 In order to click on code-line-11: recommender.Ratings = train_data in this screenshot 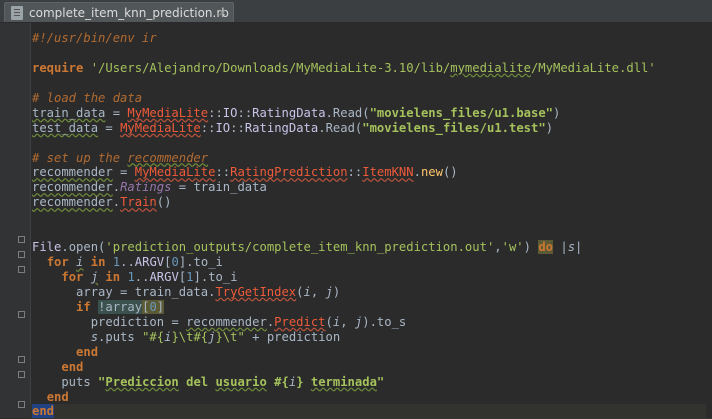, I will do `click(149, 187)`.